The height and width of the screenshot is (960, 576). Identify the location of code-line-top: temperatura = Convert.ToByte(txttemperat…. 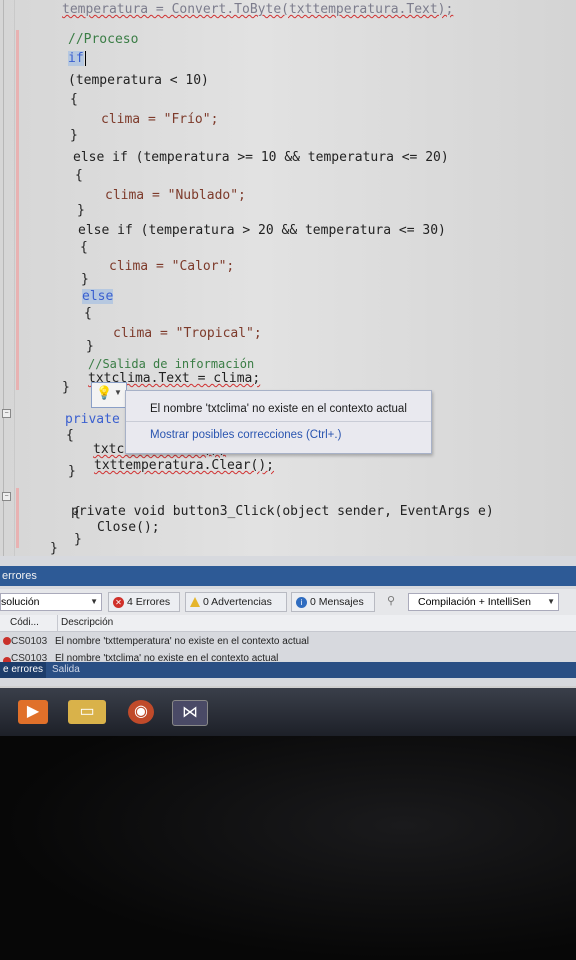
(257, 9).